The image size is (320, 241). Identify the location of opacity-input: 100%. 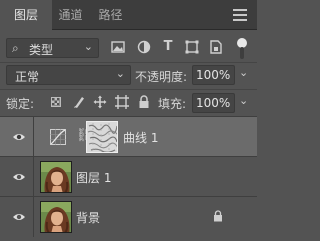
(213, 75).